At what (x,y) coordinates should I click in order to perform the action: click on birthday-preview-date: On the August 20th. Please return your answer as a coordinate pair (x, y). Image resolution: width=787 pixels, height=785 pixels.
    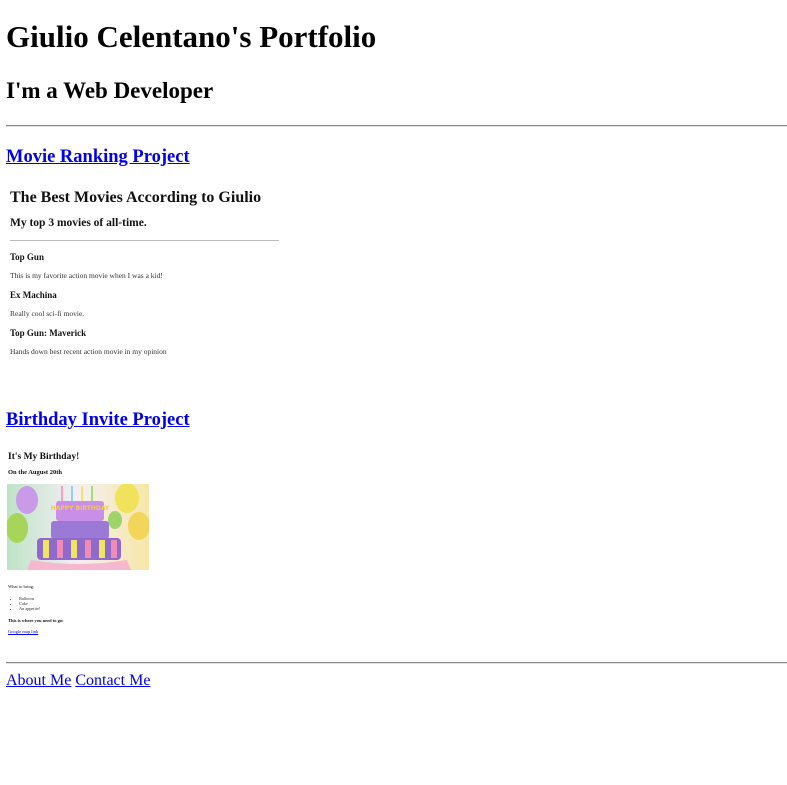
    Looking at the image, I should click on (35, 472).